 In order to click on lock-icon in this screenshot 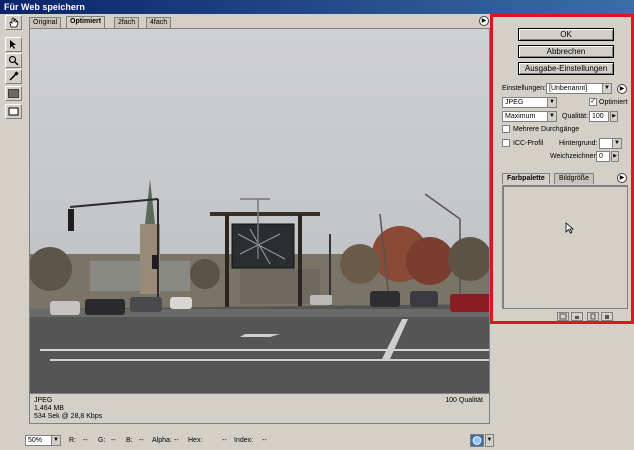, I will do `click(577, 317)`.